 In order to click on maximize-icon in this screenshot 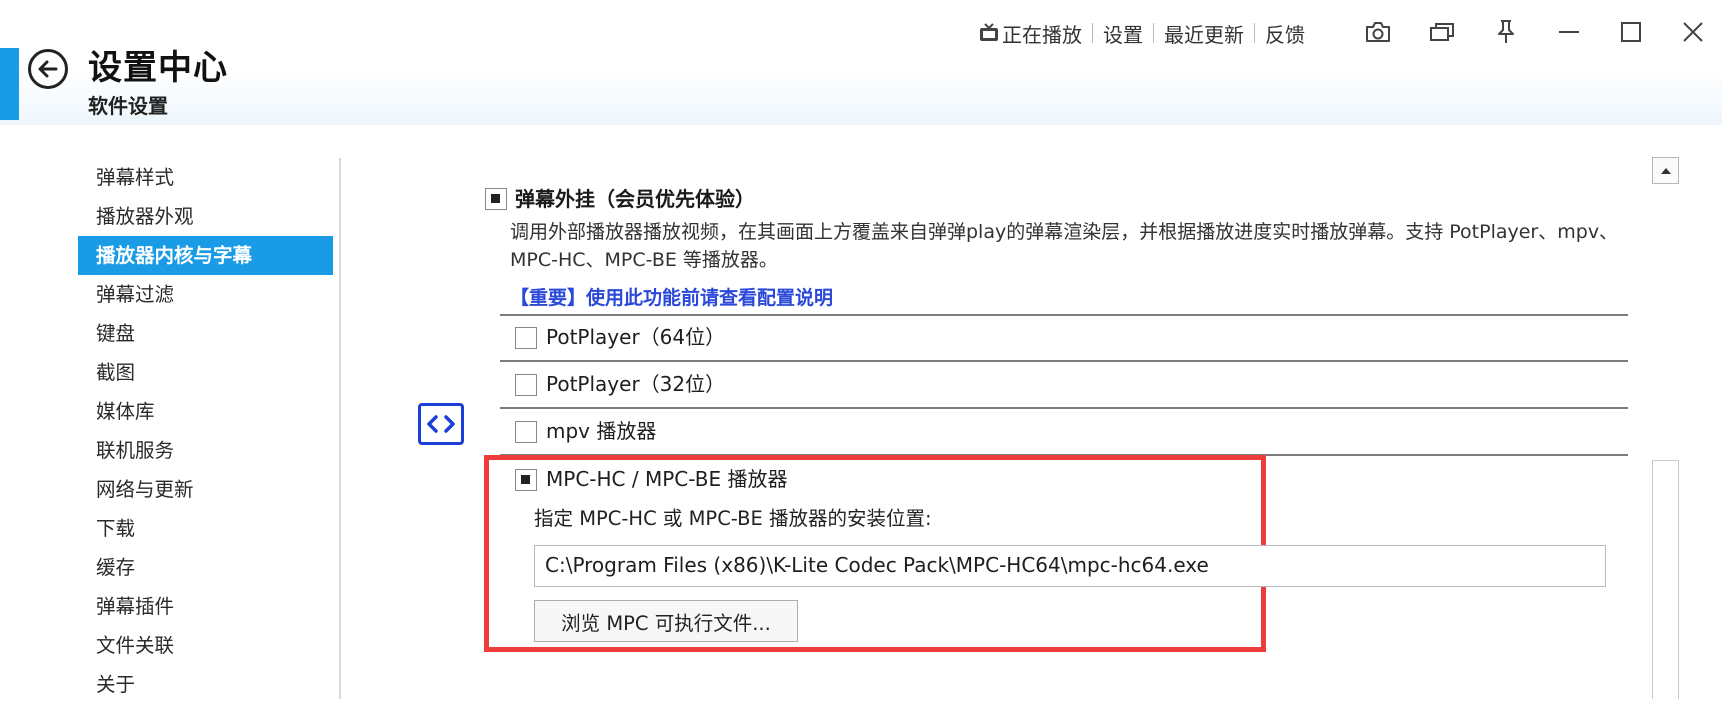, I will do `click(1631, 32)`.